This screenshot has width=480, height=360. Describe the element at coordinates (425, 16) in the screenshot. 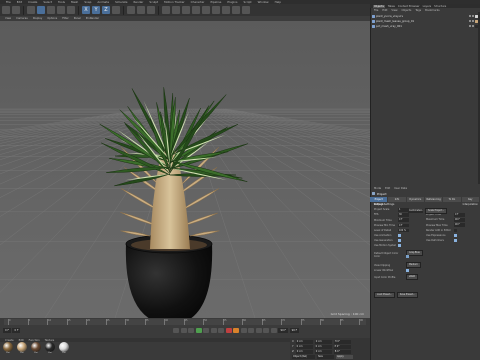

I see `object-row: plant_yucca_vray.vrs` at that location.